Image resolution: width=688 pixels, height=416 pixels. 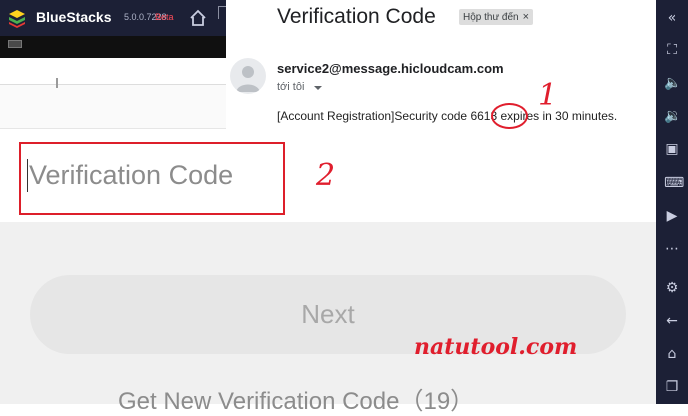 What do you see at coordinates (17, 19) in the screenshot?
I see `bluestacks-logo-icon` at bounding box center [17, 19].